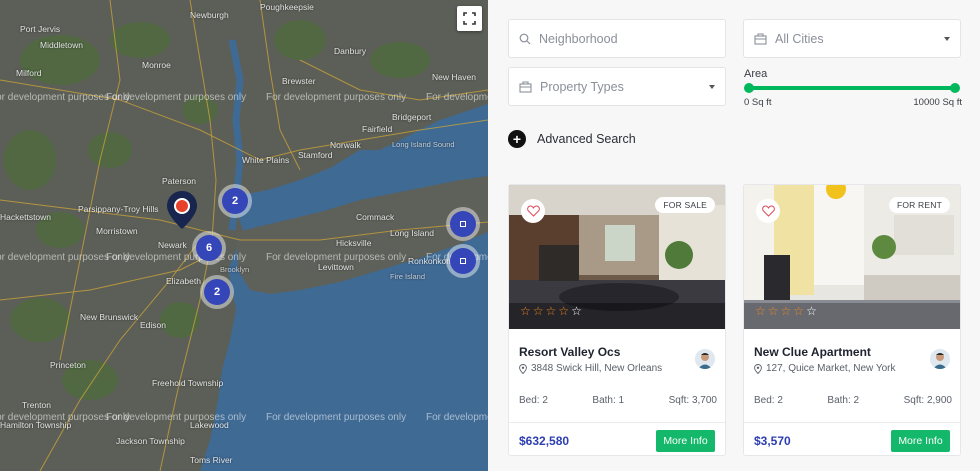 The image size is (980, 471). Describe the element at coordinates (843, 400) in the screenshot. I see `bath-count: Bath: 2` at that location.